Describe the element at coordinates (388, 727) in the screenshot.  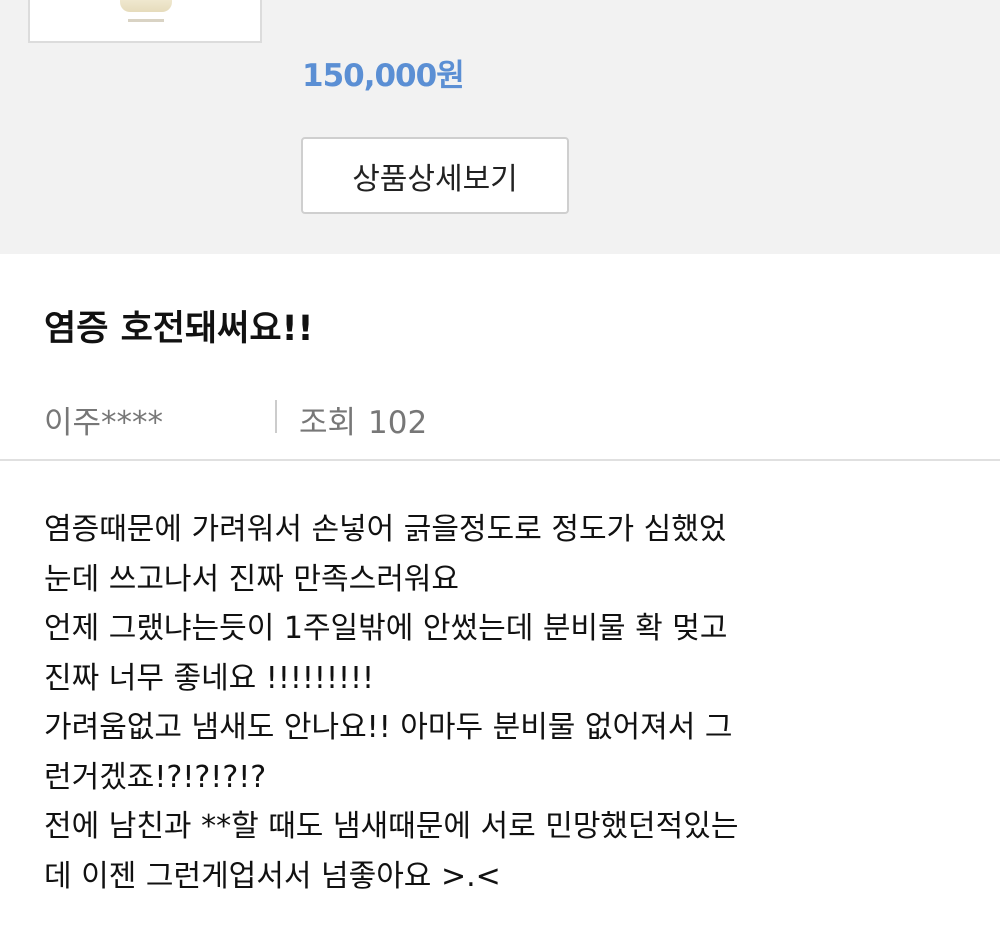
I see `review-line: 가려움없고 냄새도 안나요!! 아마두 분비물 없어져서 그` at that location.